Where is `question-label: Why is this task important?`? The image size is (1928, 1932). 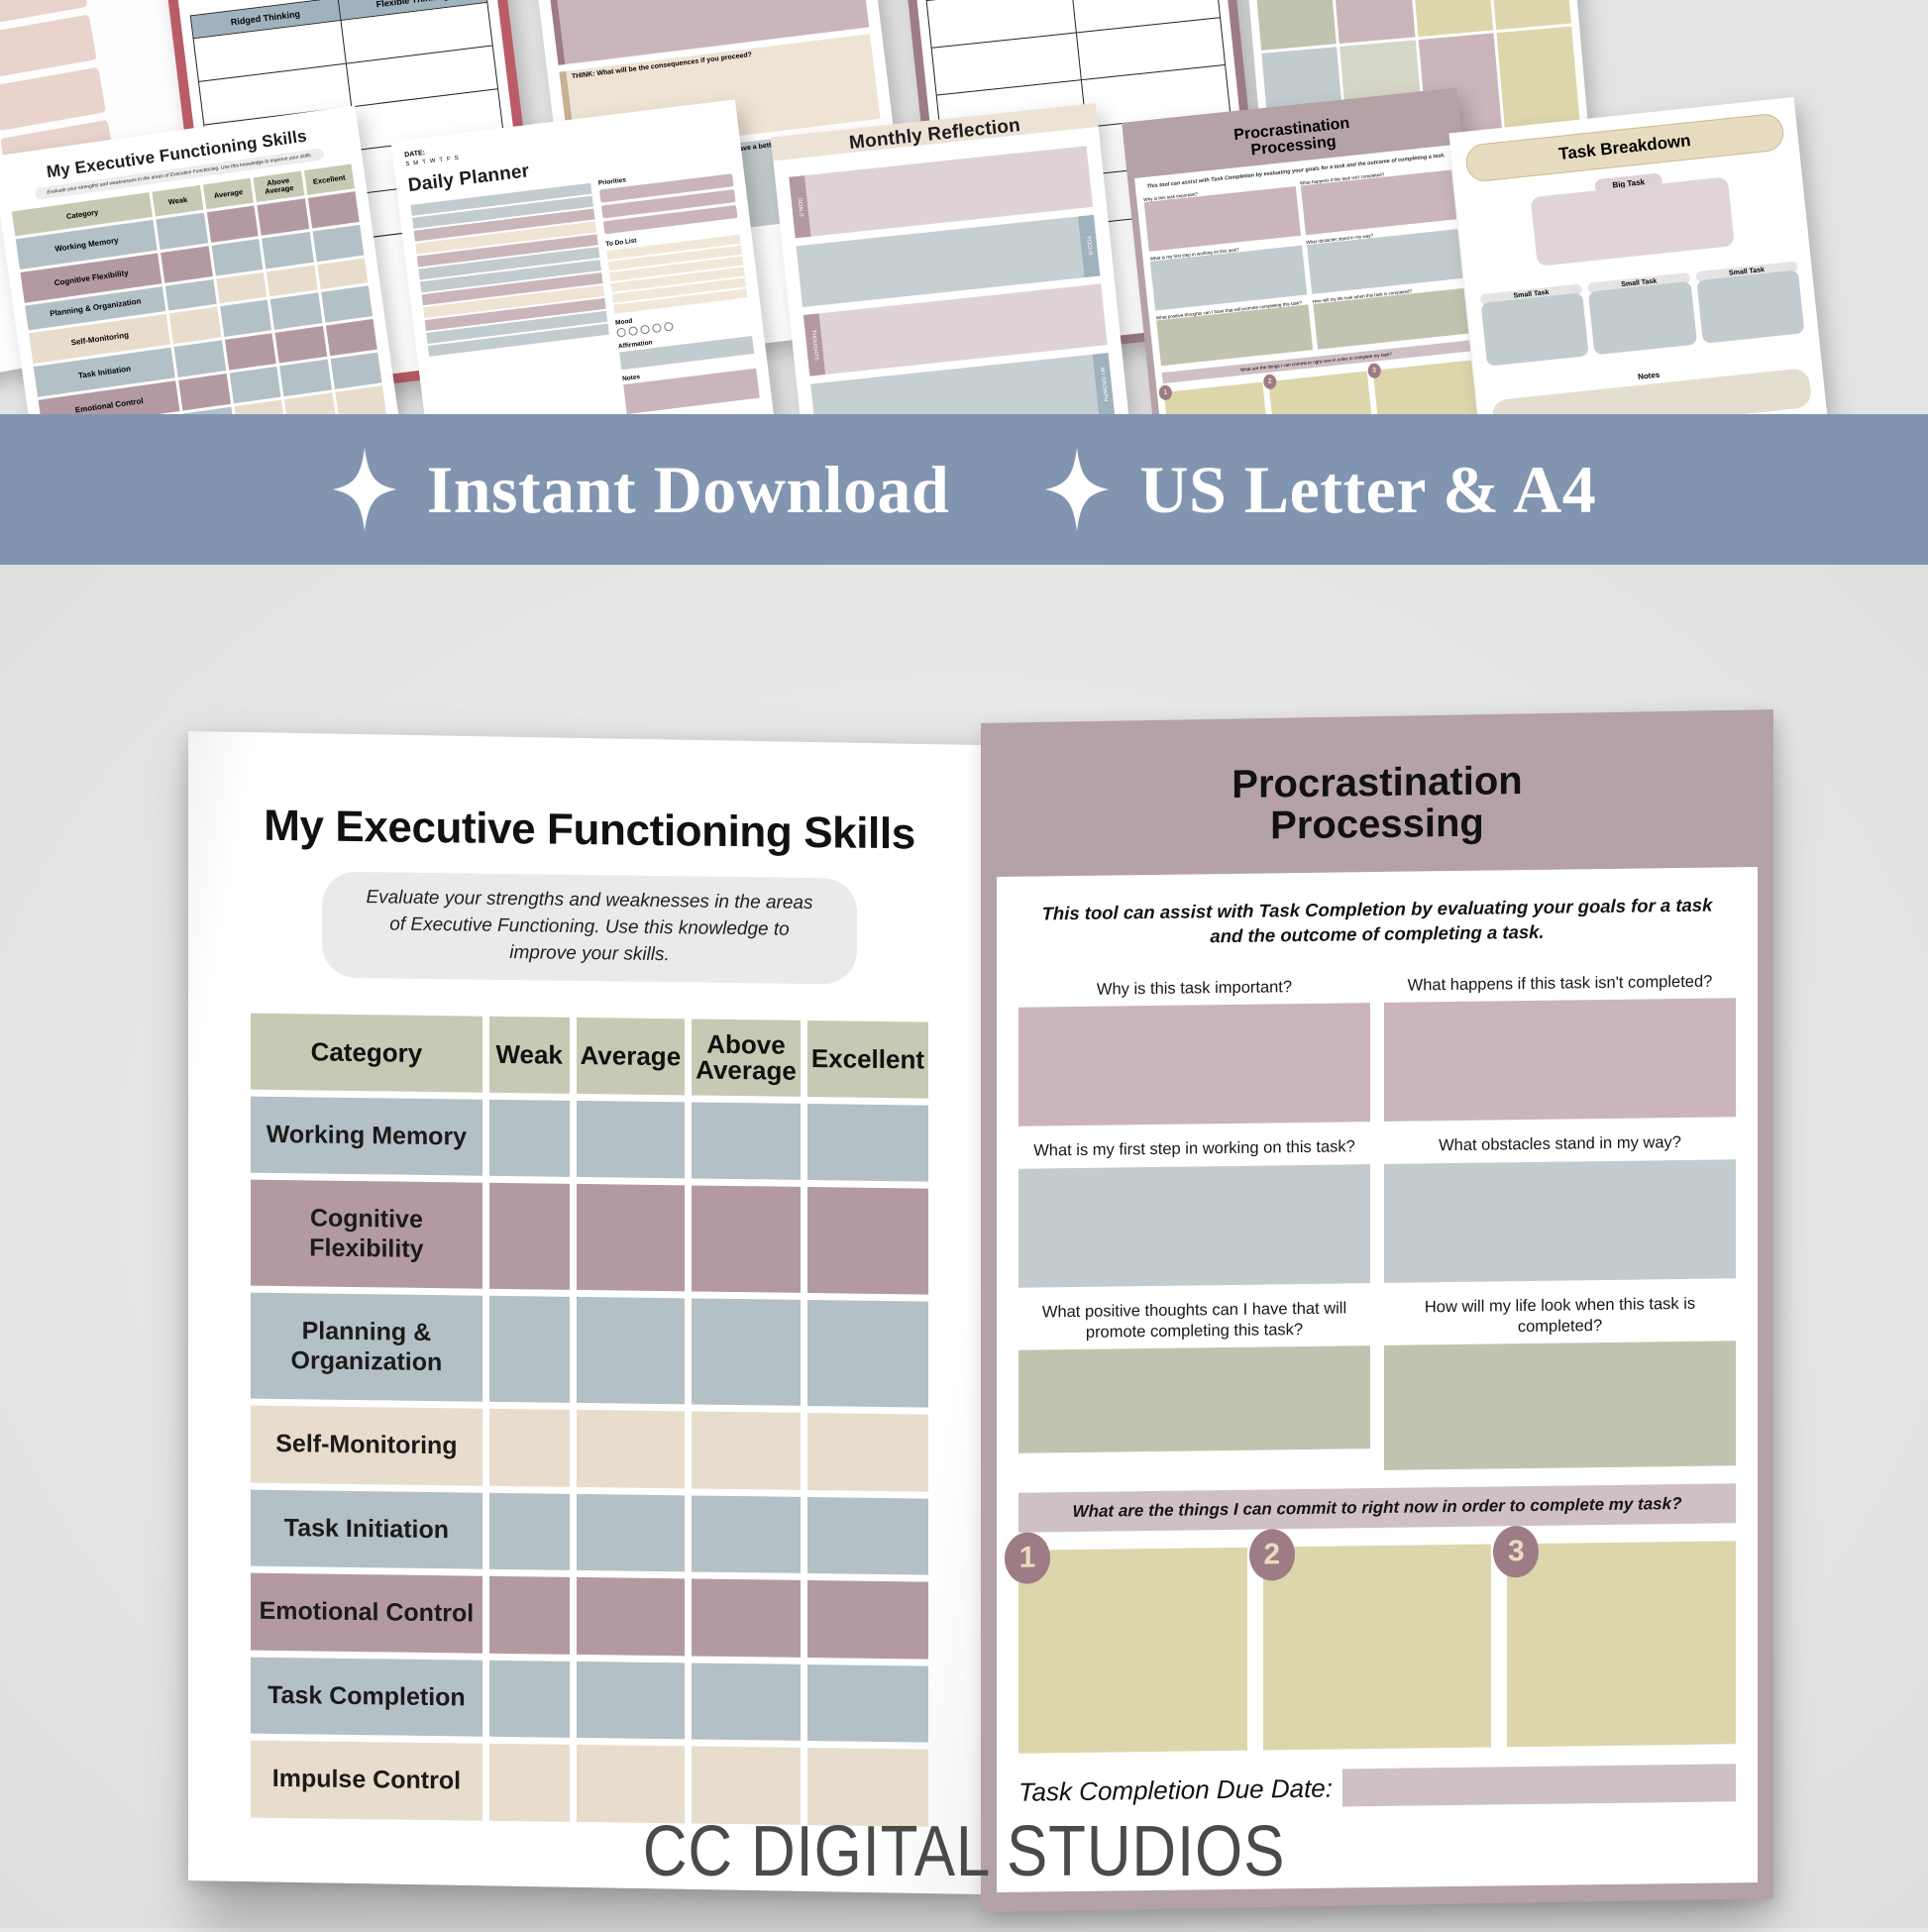 question-label: Why is this task important? is located at coordinates (1194, 989).